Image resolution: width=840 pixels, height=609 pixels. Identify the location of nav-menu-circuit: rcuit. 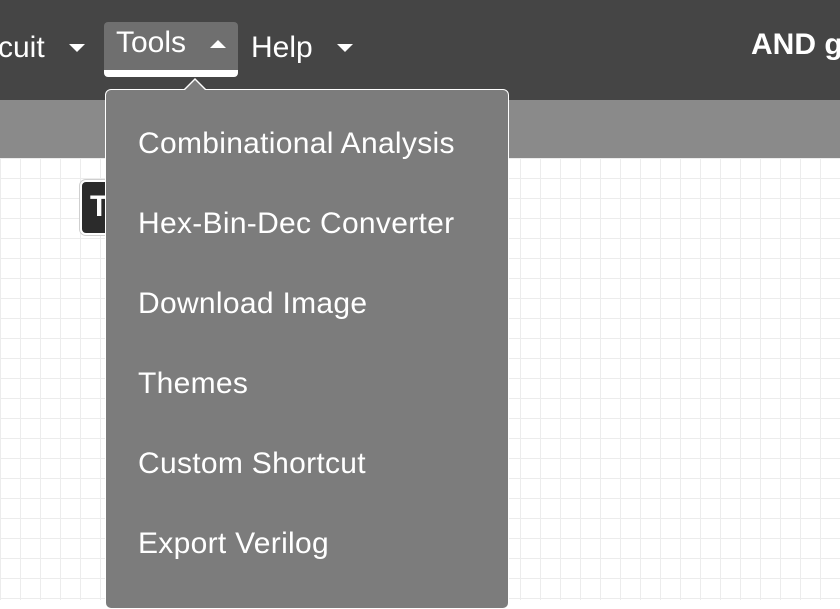
(42, 48).